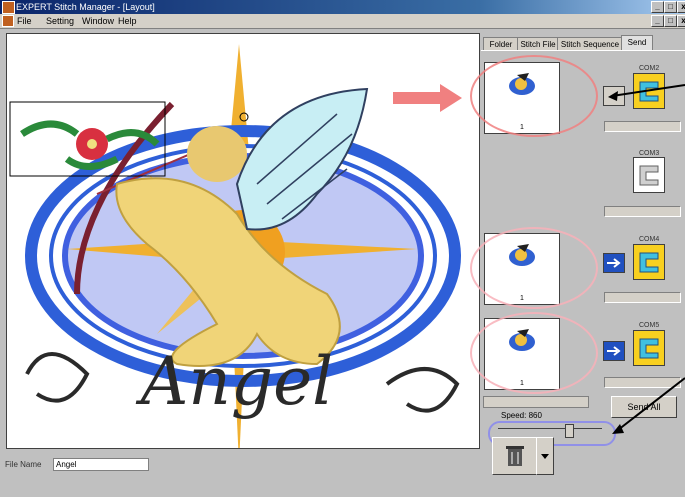  I want to click on doc-maximize-button: □, so click(670, 21).